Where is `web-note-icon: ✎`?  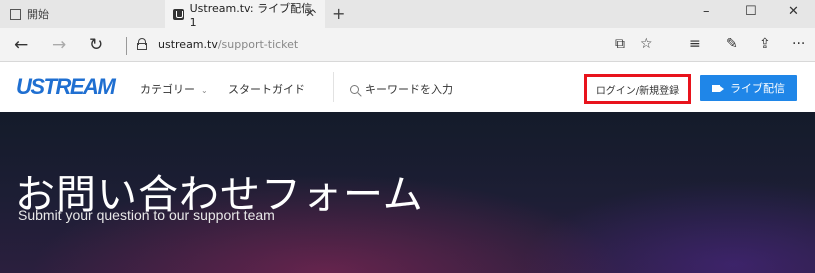
web-note-icon: ✎ is located at coordinates (732, 44).